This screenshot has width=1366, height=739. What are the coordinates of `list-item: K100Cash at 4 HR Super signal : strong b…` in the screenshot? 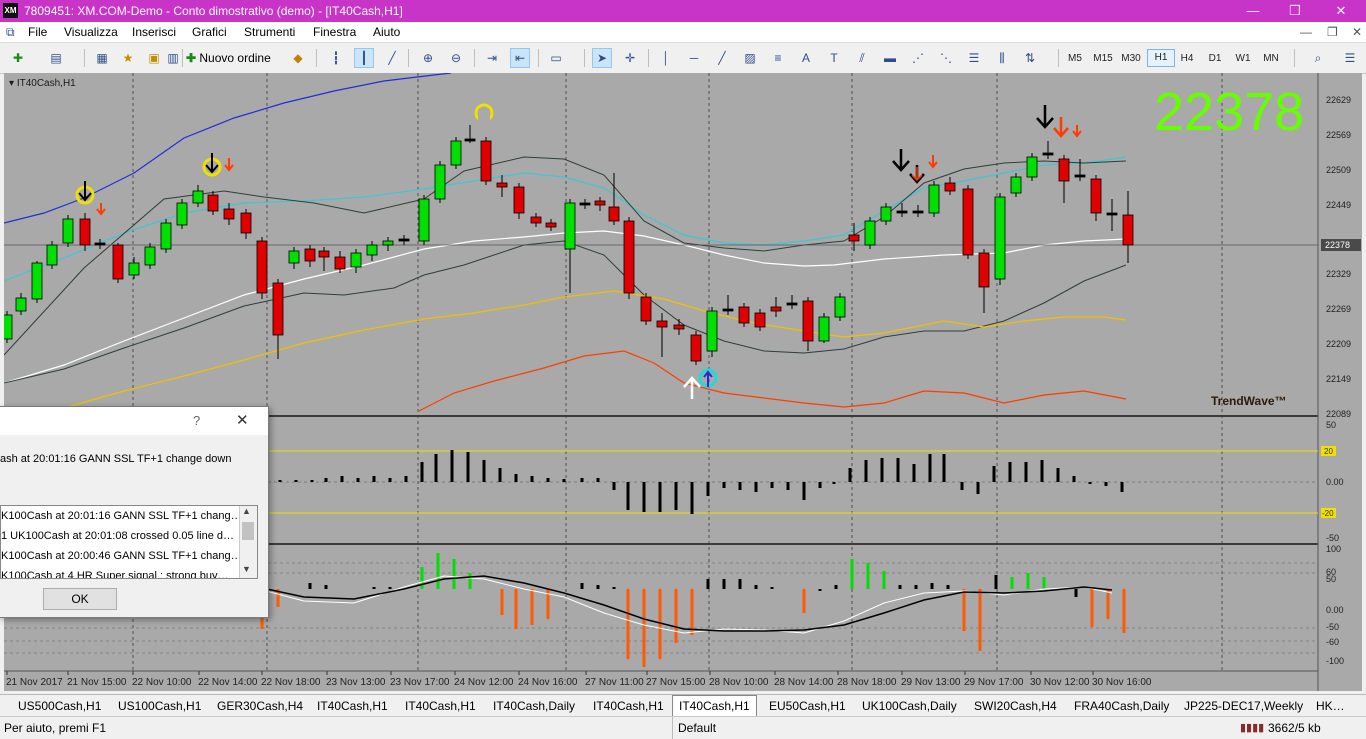 It's located at (119, 572).